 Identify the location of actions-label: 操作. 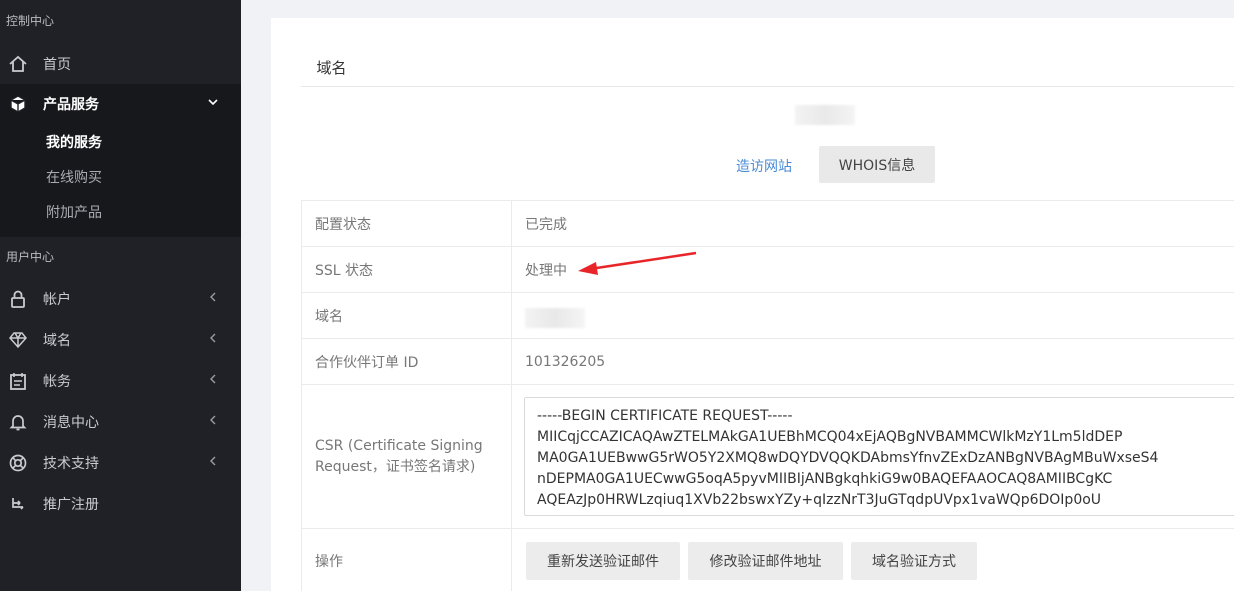
(407, 560).